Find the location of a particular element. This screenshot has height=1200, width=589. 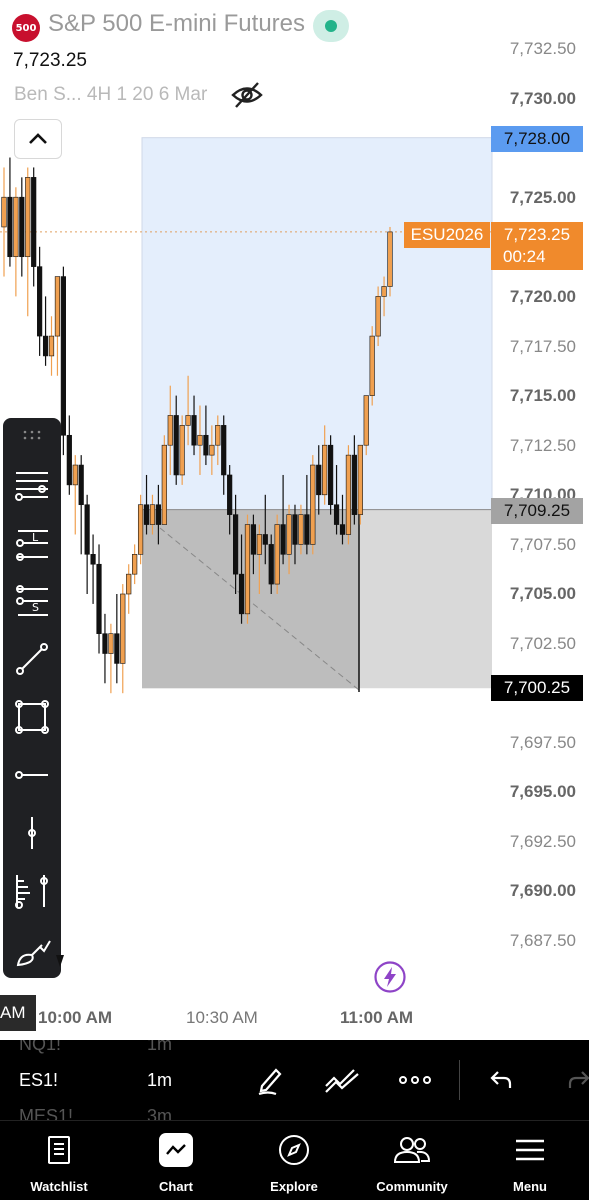

svg-text: L is located at coordinates (35, 537).